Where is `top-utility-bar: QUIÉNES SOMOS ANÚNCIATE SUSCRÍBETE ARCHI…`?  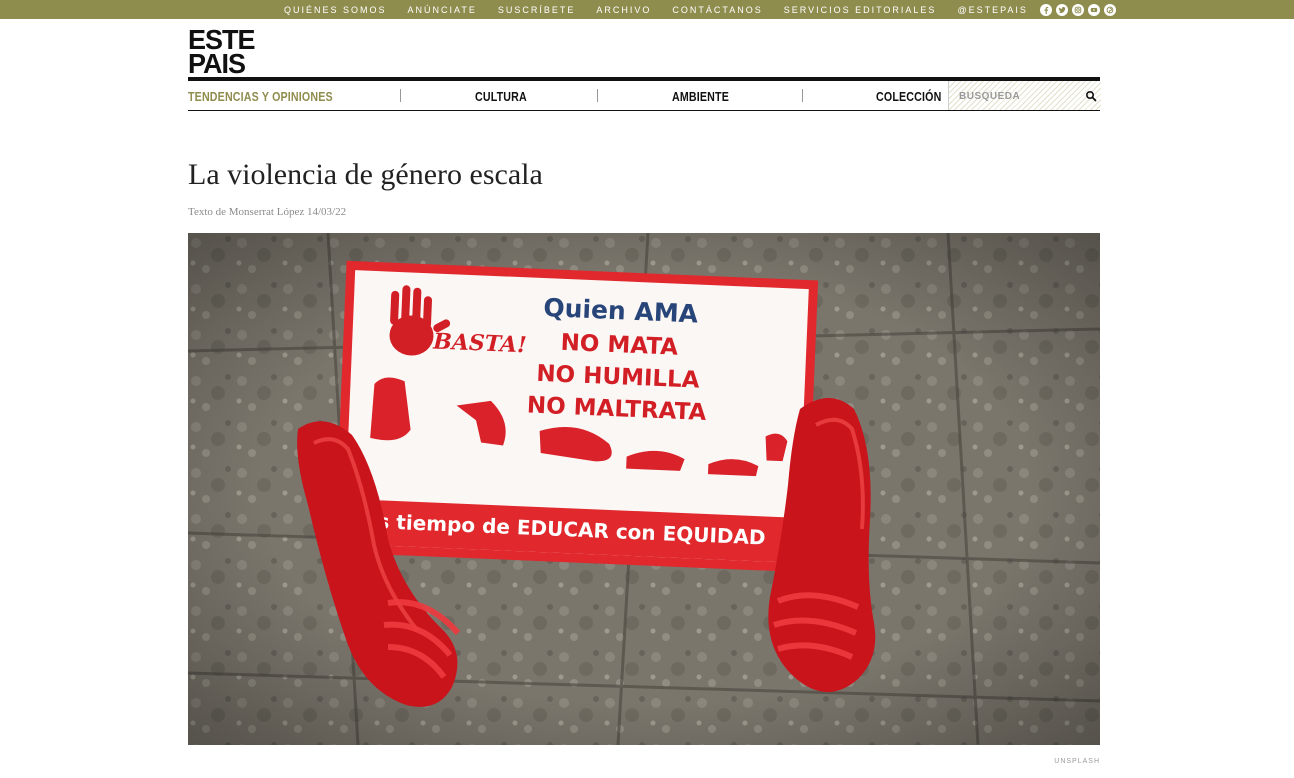
top-utility-bar: QUIÉNES SOMOS ANÚNCIATE SUSCRÍBETE ARCHI… is located at coordinates (647, 9).